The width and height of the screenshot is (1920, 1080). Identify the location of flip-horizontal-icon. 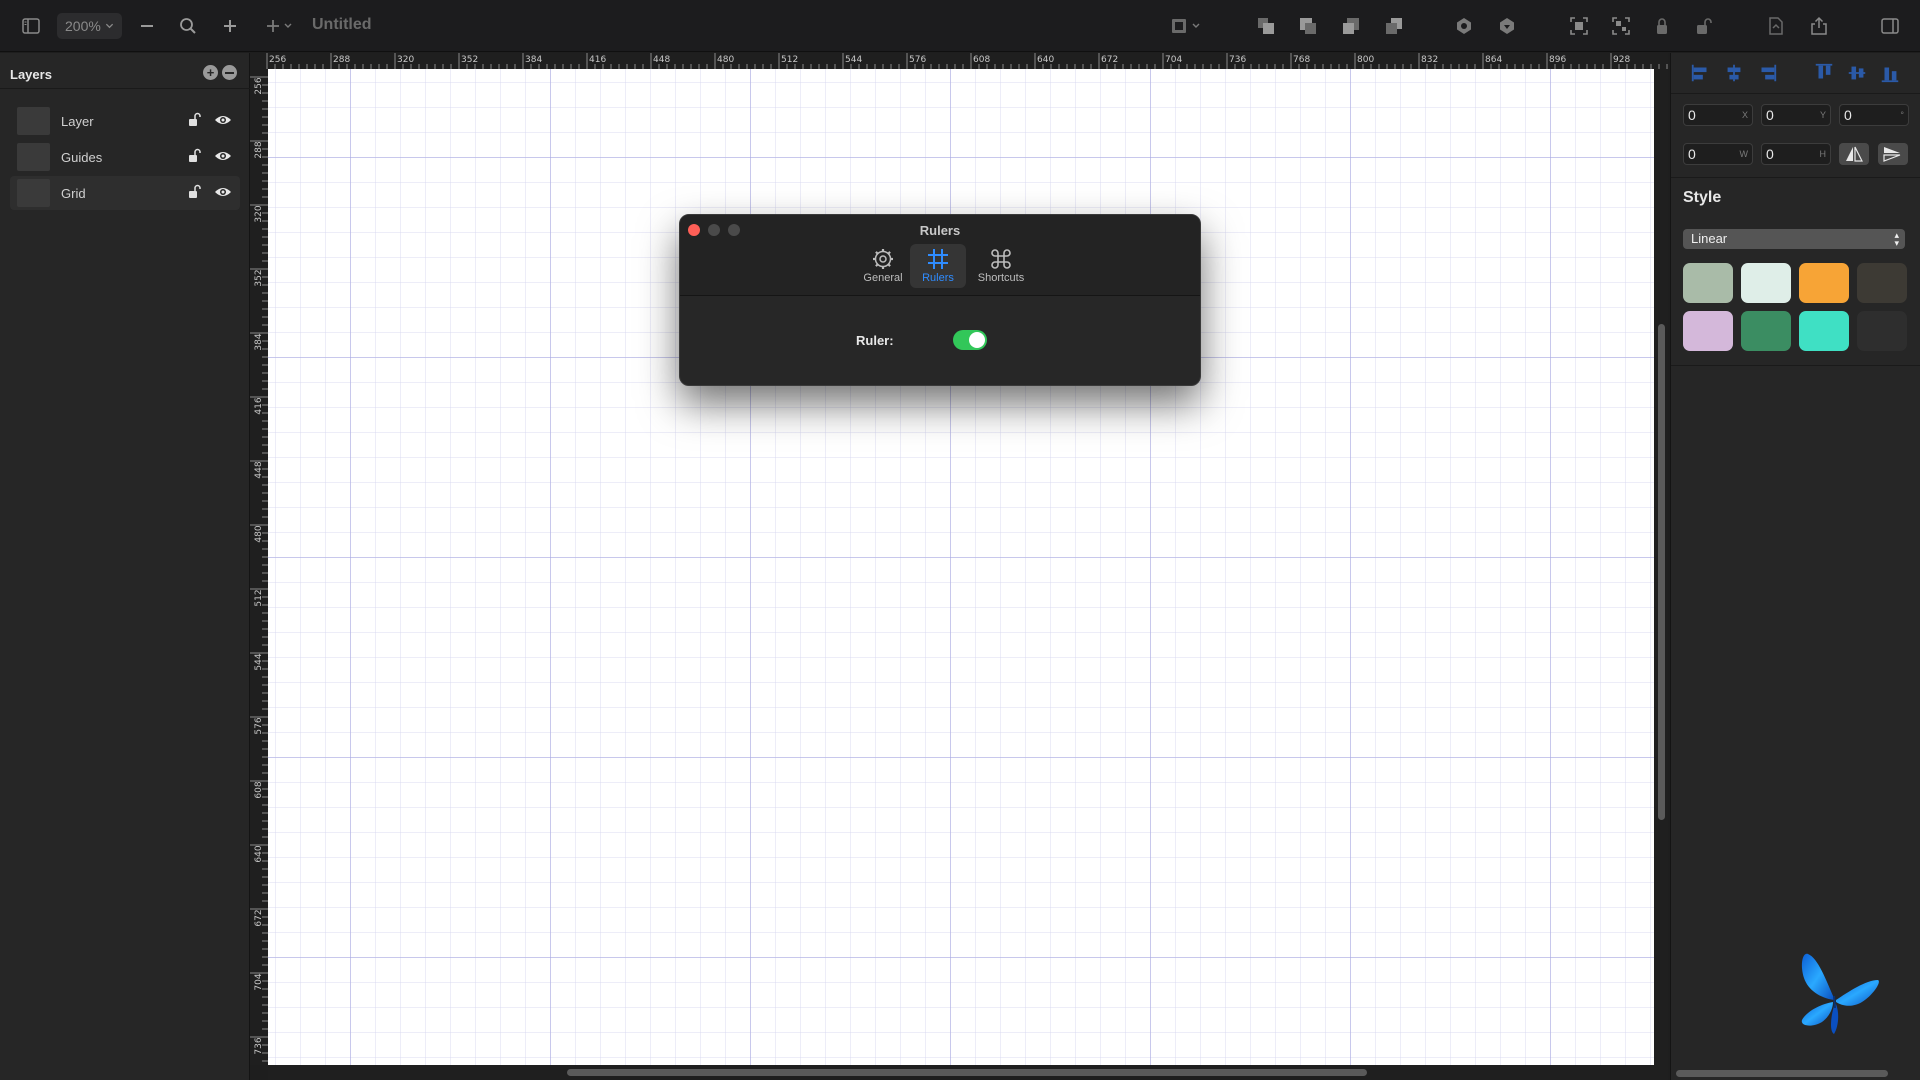
(1854, 154).